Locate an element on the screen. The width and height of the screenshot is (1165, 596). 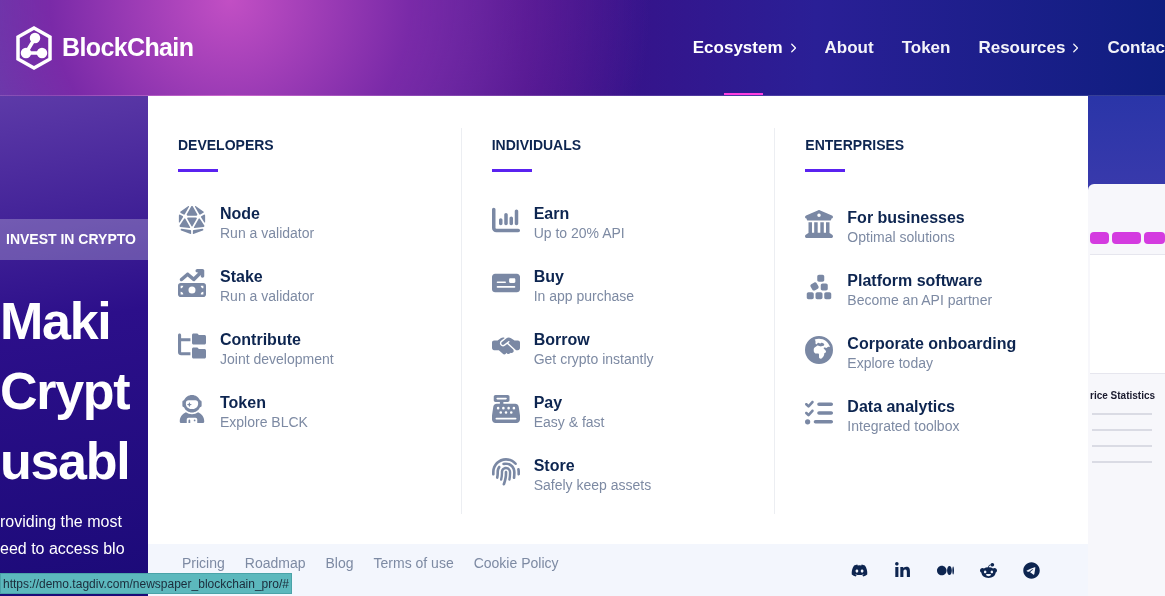
astronaut-icon is located at coordinates (192, 409).